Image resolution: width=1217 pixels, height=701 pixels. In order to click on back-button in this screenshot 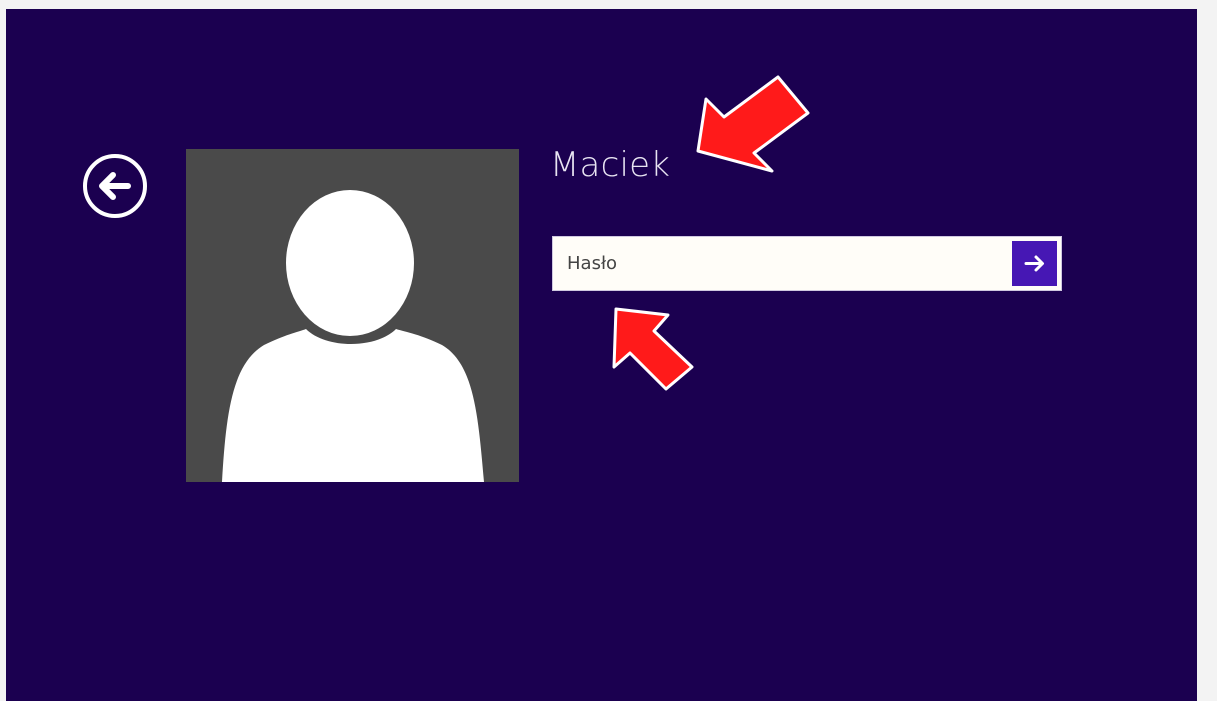, I will do `click(115, 186)`.